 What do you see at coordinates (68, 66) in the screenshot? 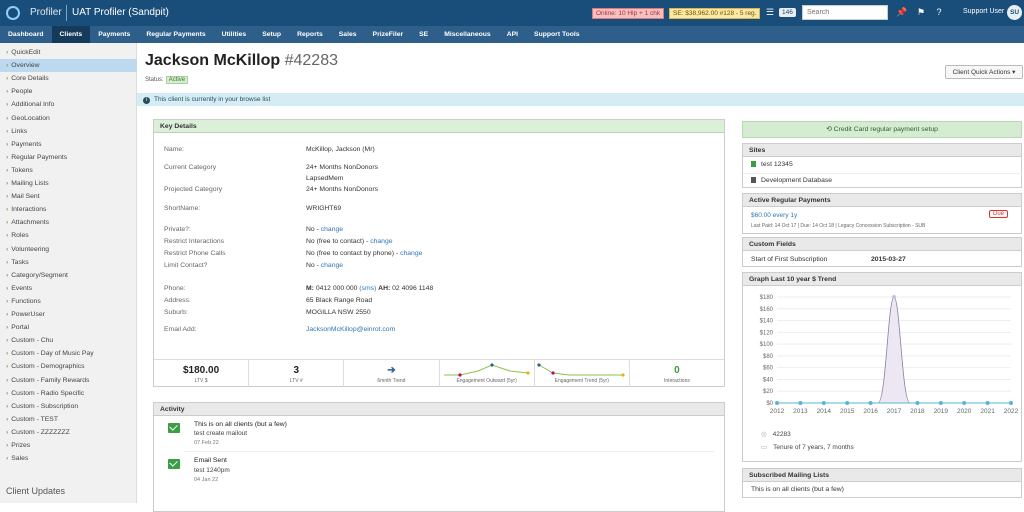
I see `sidebar-item-overview: › Overview` at bounding box center [68, 66].